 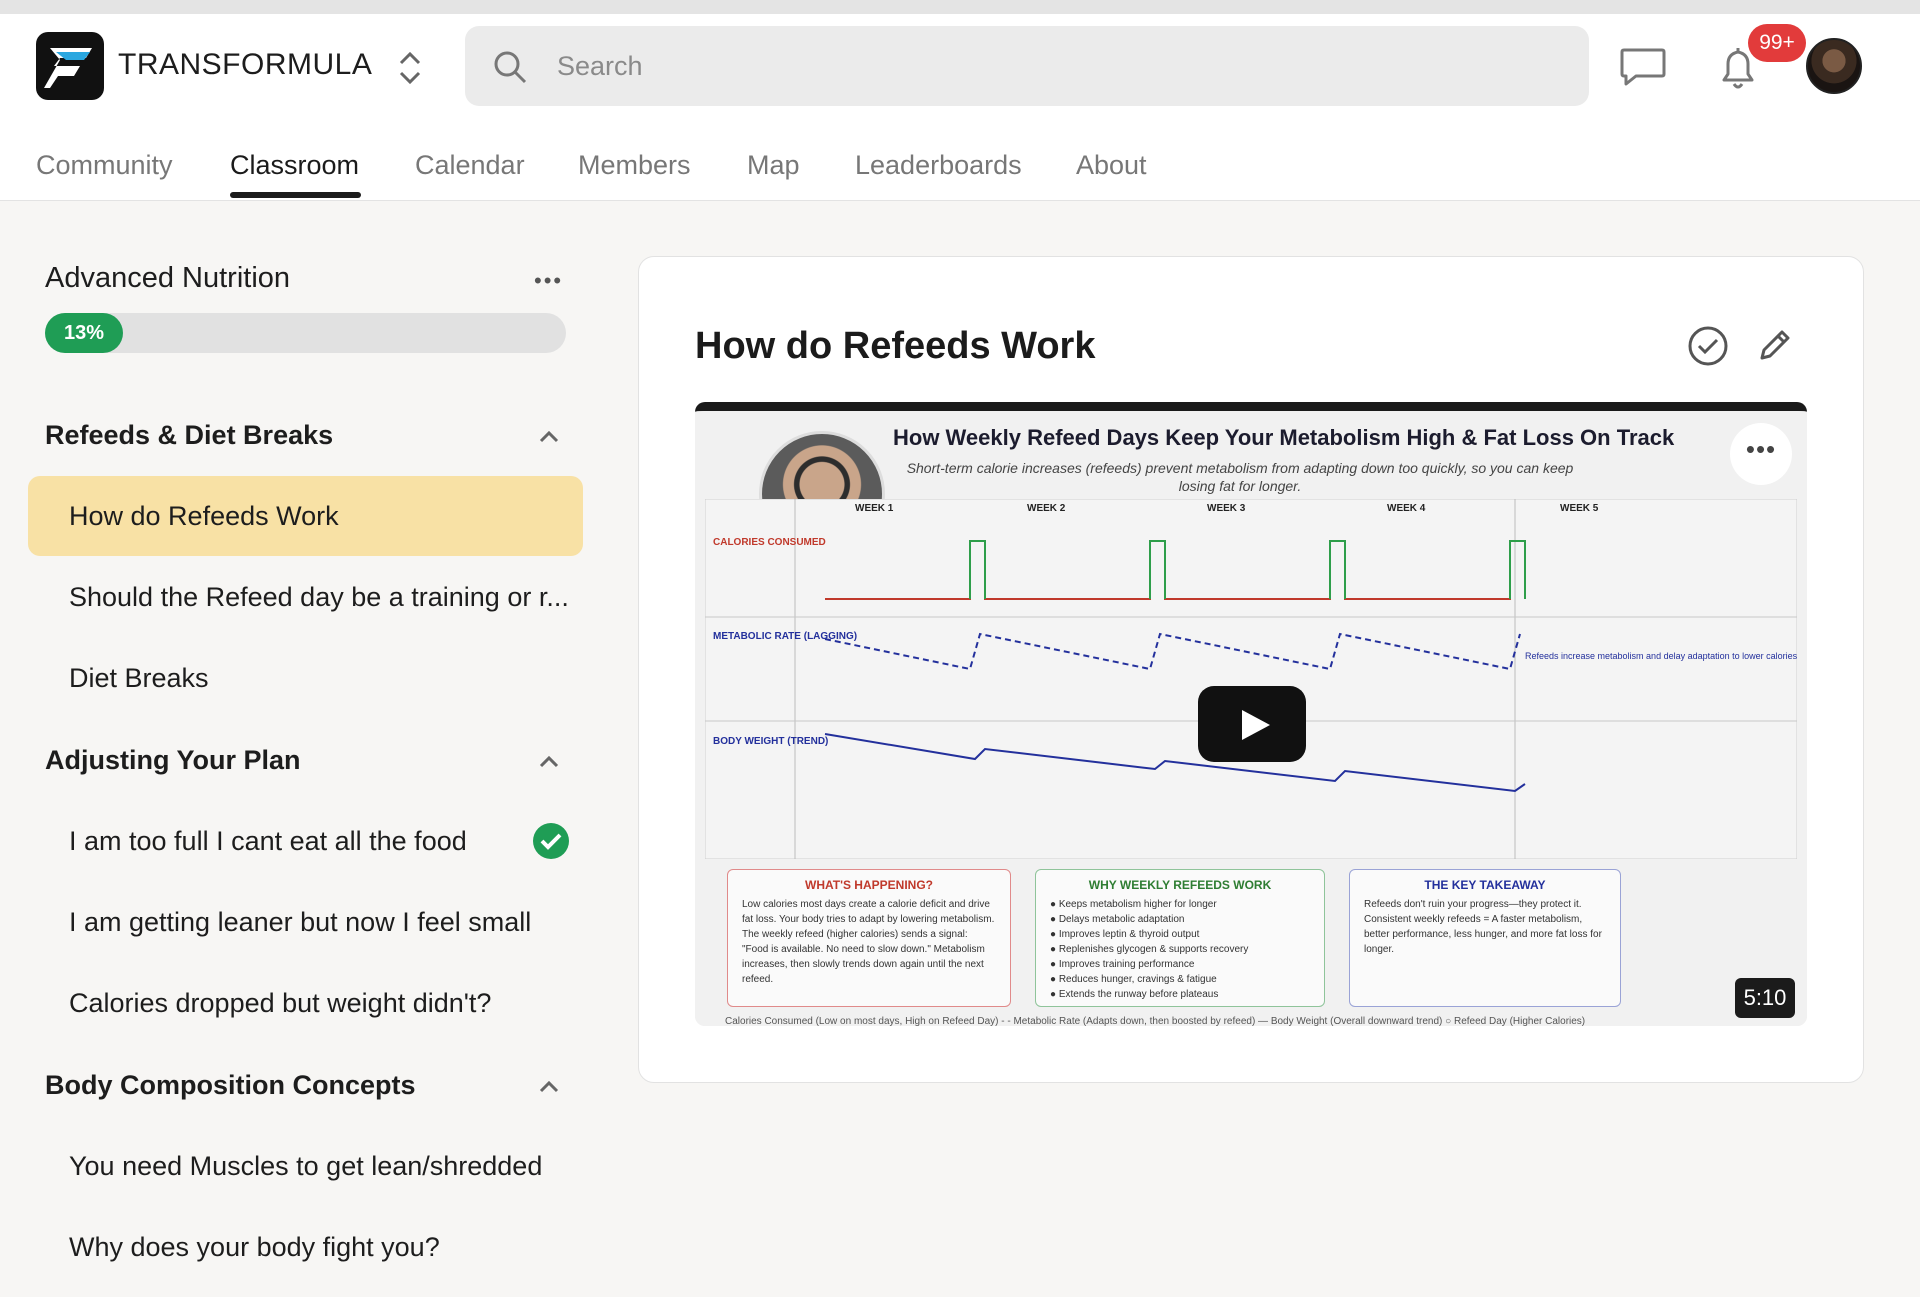 What do you see at coordinates (938, 165) in the screenshot?
I see `tab-leaderboards: Leaderboards` at bounding box center [938, 165].